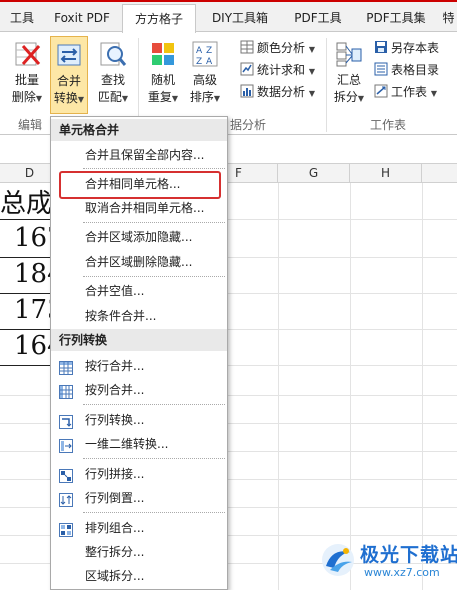 The image size is (457, 590). Describe the element at coordinates (69, 55) in the screenshot. I see `merge-convert-icon` at that location.